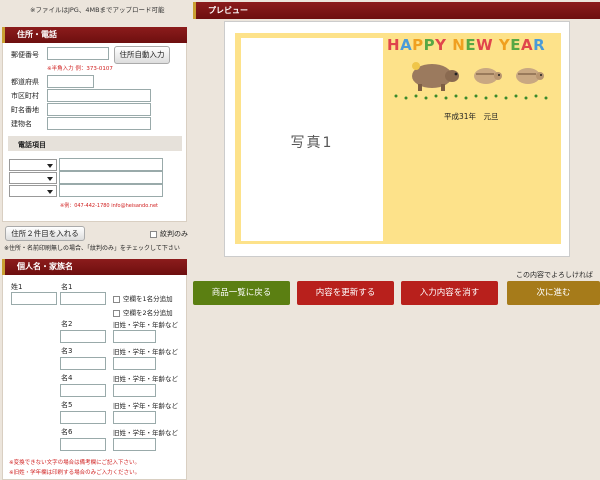 Image resolution: width=600 pixels, height=480 pixels. Describe the element at coordinates (67, 351) in the screenshot. I see `given-name-3-label: 名3` at that location.